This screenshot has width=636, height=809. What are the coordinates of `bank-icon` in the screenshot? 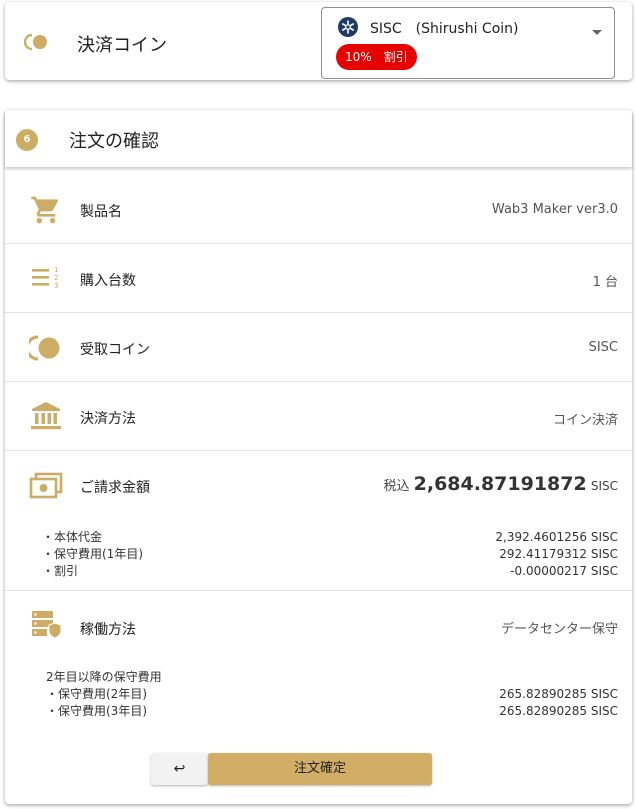 It's located at (46, 416).